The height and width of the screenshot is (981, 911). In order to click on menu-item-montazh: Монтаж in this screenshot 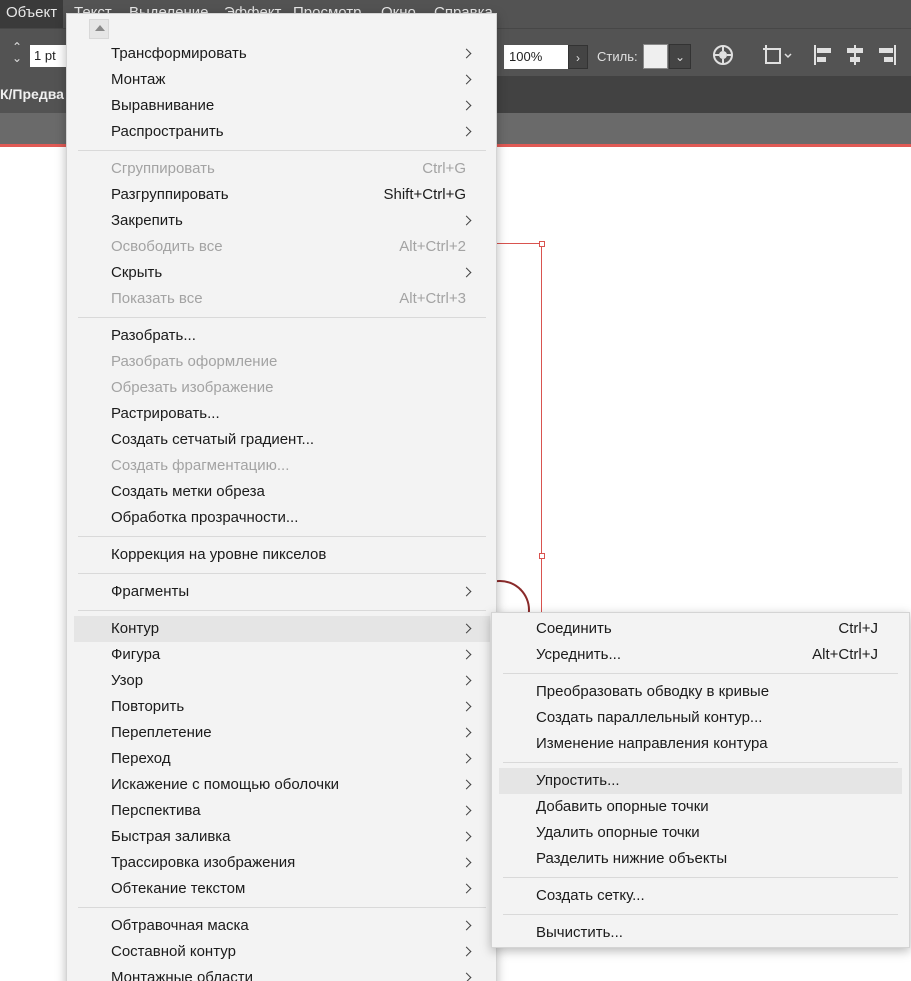, I will do `click(282, 80)`.